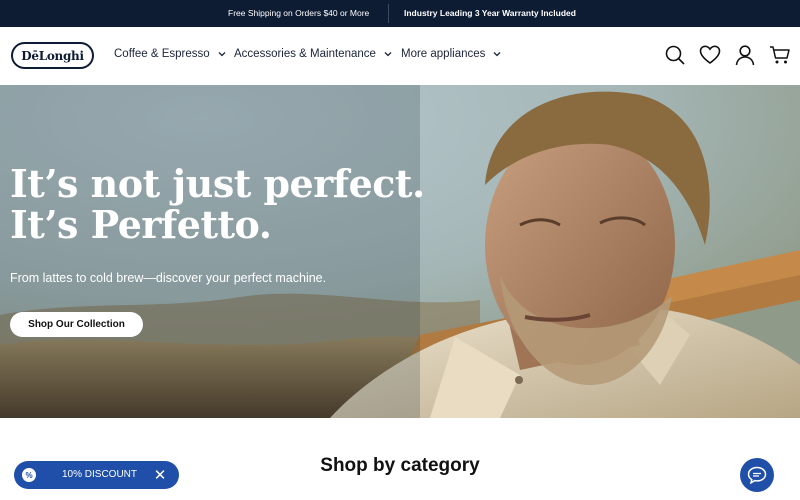 This screenshot has height=500, width=800. I want to click on brand-logo: DēLonghi, so click(52, 55).